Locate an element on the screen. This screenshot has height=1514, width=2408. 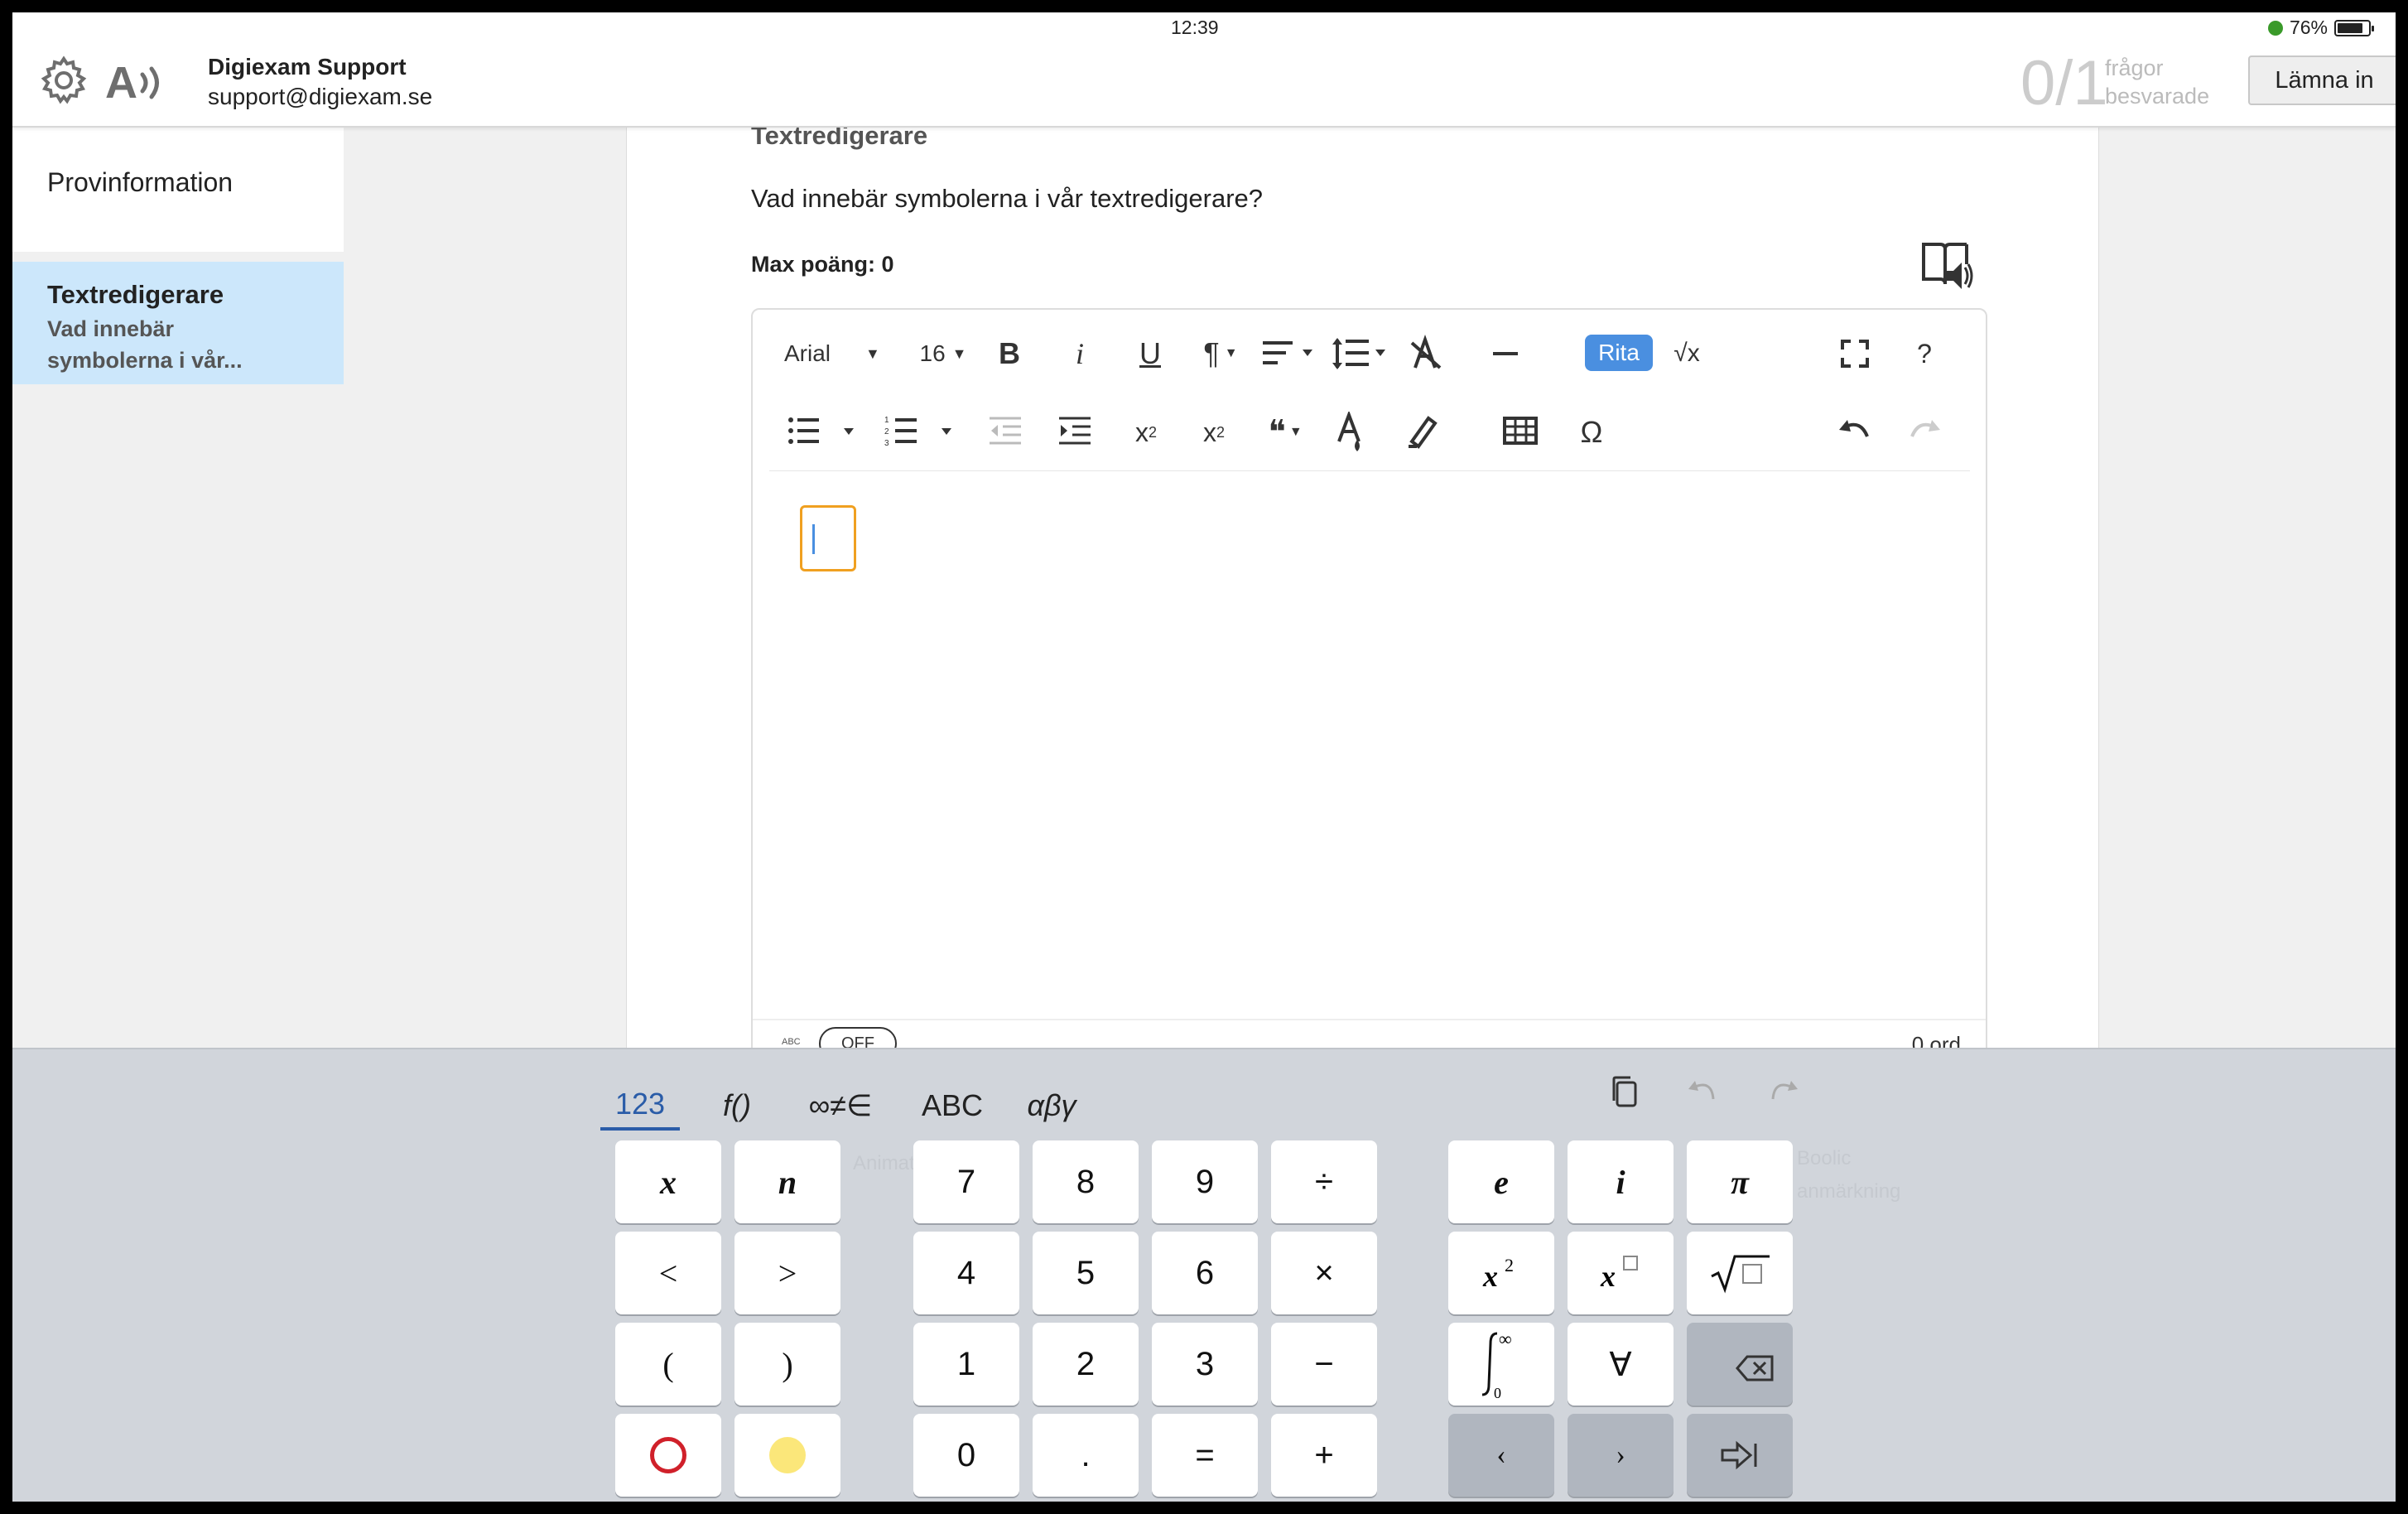
key-2: 2 is located at coordinates (1086, 1364).